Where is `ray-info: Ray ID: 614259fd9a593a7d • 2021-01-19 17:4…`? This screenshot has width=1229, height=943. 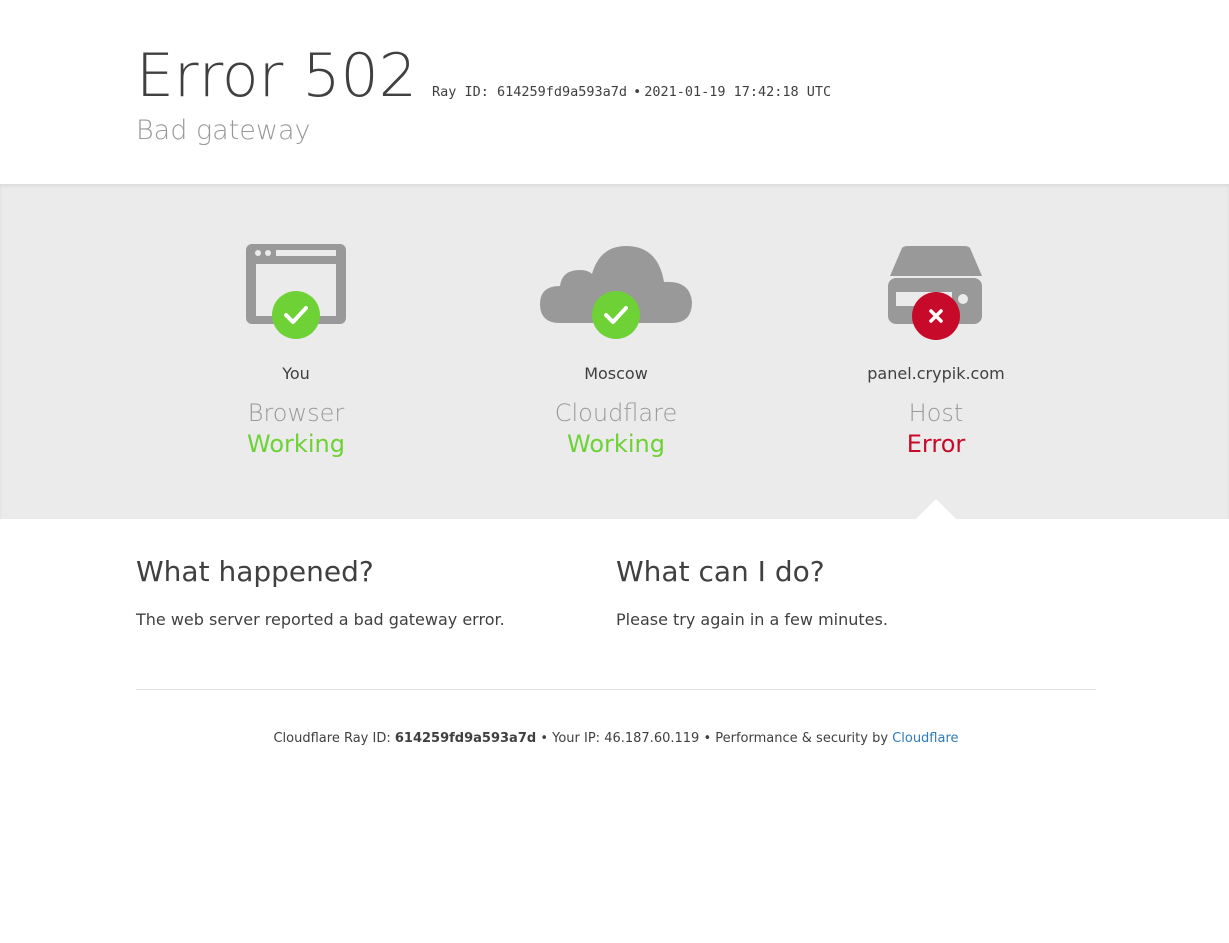 ray-info: Ray ID: 614259fd9a593a7d • 2021-01-19 17:4… is located at coordinates (631, 92).